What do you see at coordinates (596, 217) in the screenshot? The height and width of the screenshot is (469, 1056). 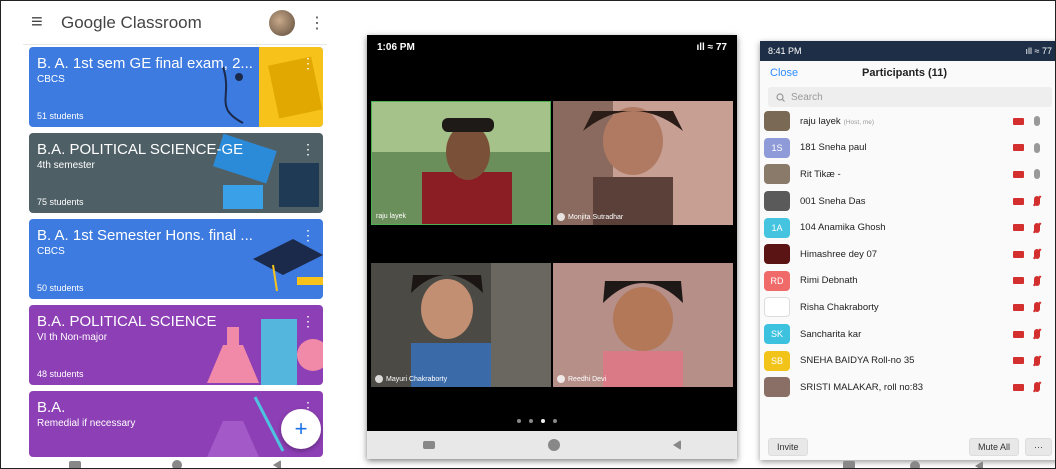 I see `participant-name: Monjita Sutradhar` at bounding box center [596, 217].